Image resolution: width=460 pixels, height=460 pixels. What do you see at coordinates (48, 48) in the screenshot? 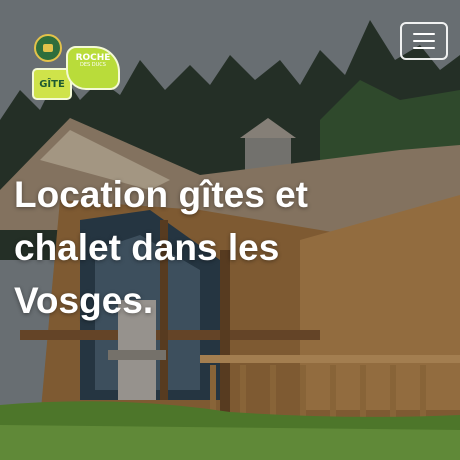
I see `logo-seal-icon` at bounding box center [48, 48].